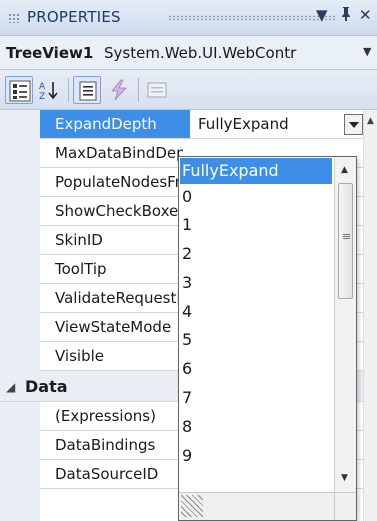  Describe the element at coordinates (256, 254) in the screenshot. I see `dropdown-option: 2` at that location.